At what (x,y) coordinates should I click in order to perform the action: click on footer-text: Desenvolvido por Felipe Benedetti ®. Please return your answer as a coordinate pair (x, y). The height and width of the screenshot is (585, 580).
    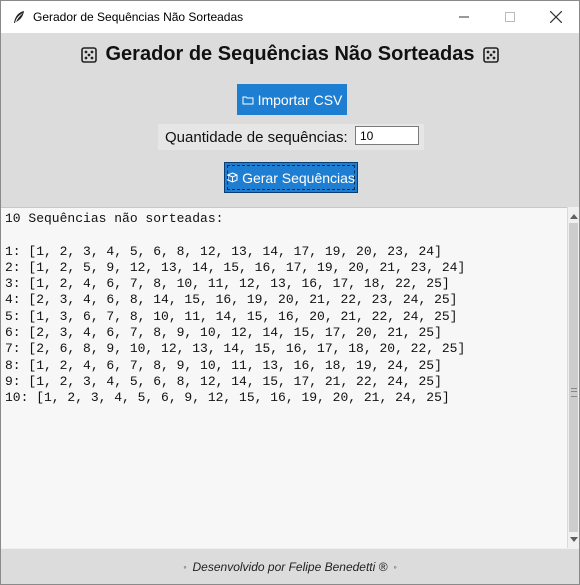
    Looking at the image, I should click on (290, 566).